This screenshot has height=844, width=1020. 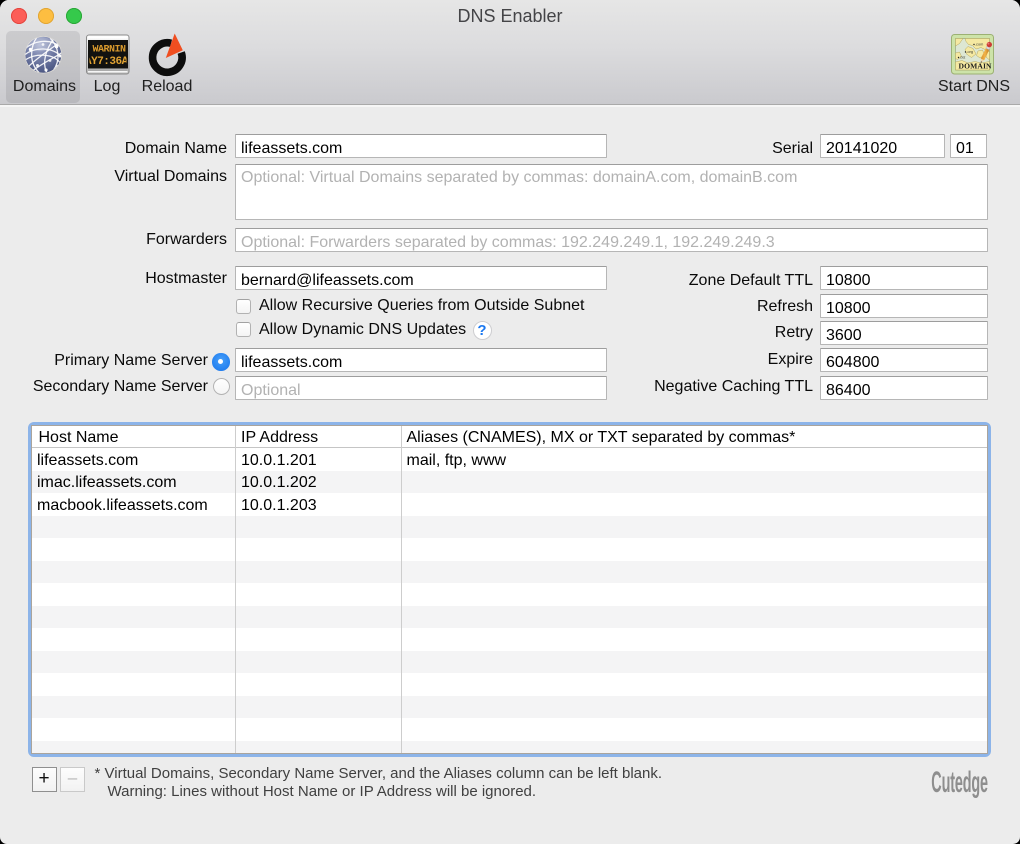 What do you see at coordinates (110, 50) in the screenshot?
I see `svg-text: WARNIN` at bounding box center [110, 50].